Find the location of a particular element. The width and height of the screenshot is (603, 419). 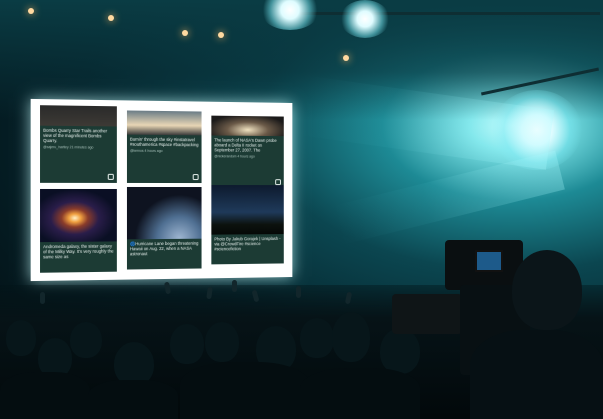

post-meta: @nickerandom 4 hours ago is located at coordinates (234, 156).